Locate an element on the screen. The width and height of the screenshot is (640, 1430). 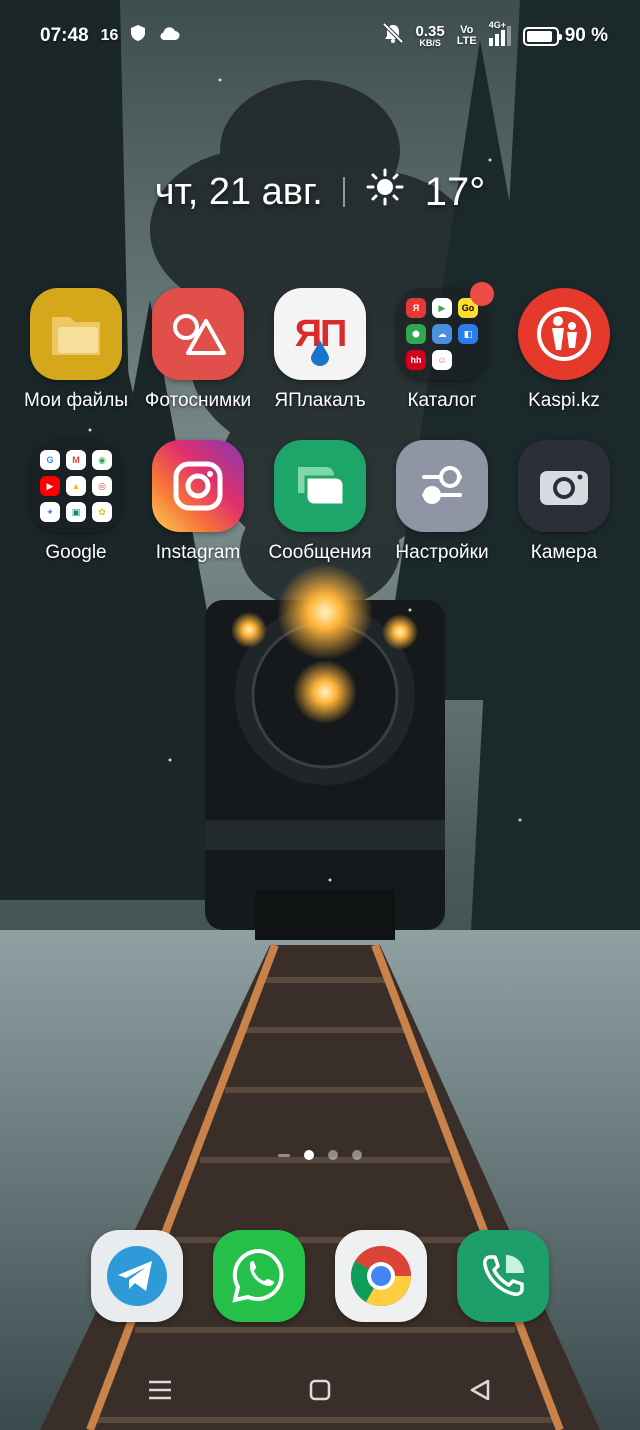
battery: 90 % is located at coordinates (565, 36).